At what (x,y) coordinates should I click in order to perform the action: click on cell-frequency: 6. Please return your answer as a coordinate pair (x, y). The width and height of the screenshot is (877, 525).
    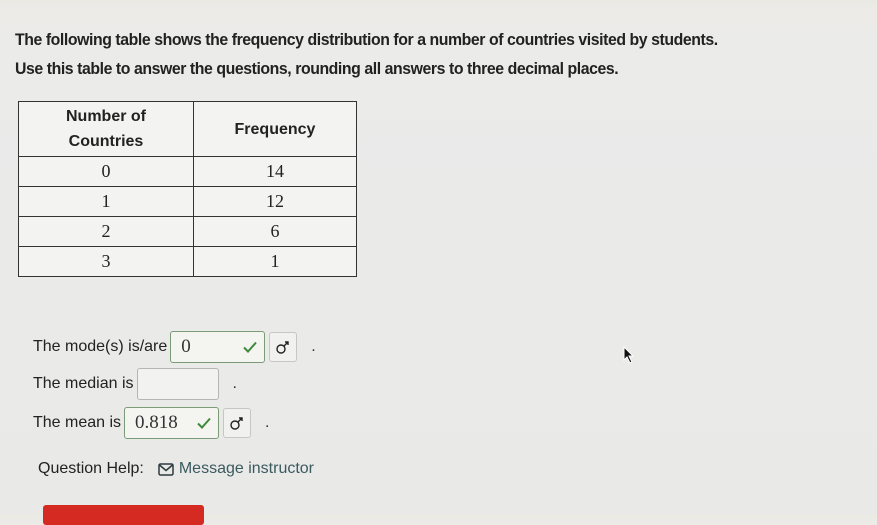
    Looking at the image, I should click on (275, 231).